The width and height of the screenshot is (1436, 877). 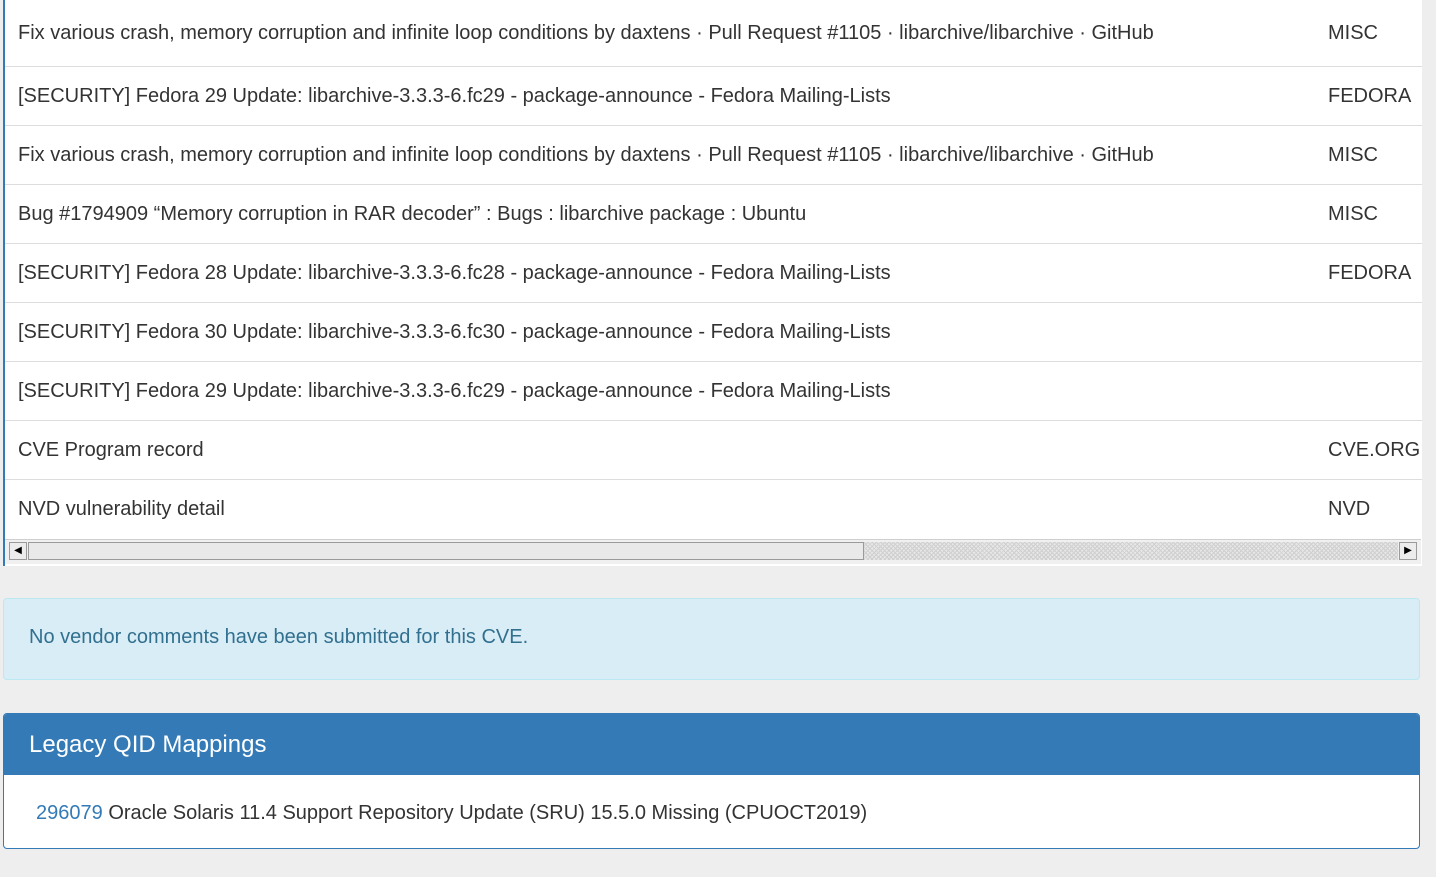 I want to click on scroll-thumb, so click(x=446, y=551).